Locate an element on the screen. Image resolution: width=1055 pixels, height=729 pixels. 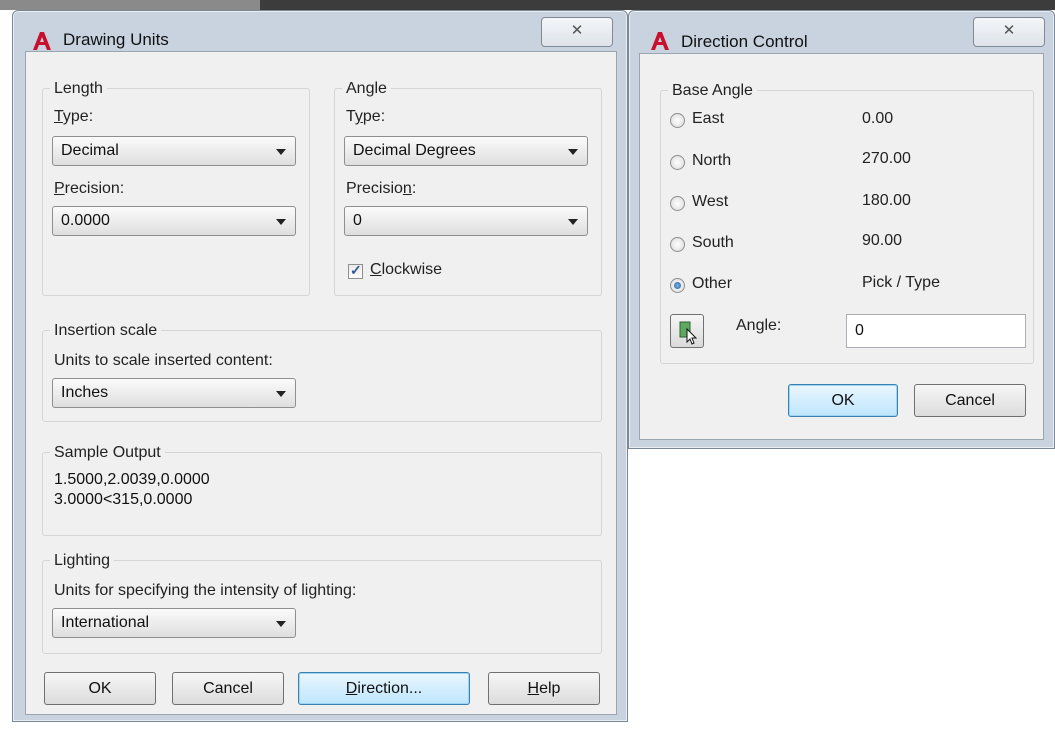
length-precision-label: Precision: is located at coordinates (89, 188).